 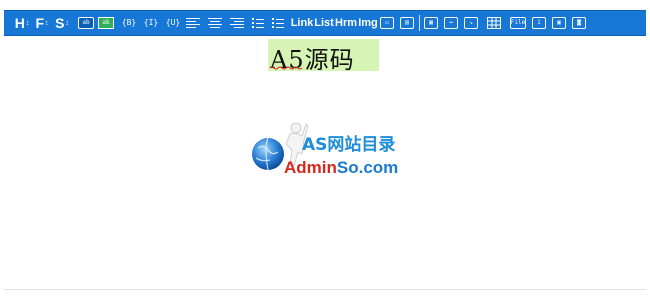 What do you see at coordinates (349, 145) in the screenshot?
I see `logo-text-cn: AS网站目录` at bounding box center [349, 145].